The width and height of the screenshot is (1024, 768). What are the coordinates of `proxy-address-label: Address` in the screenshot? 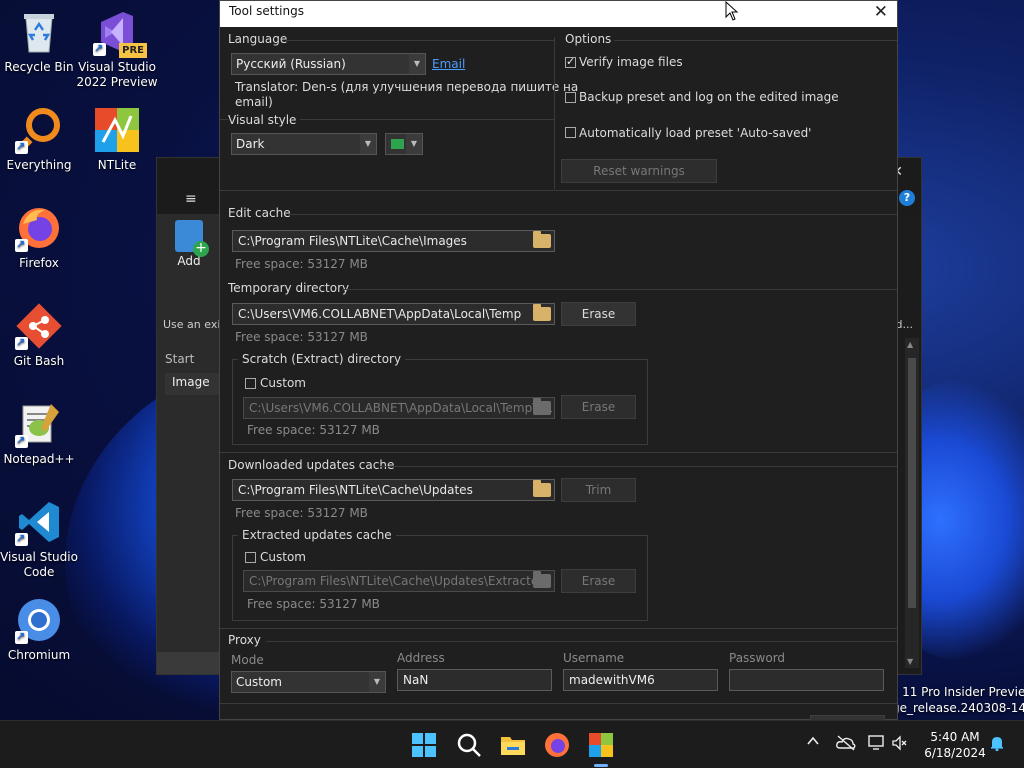 It's located at (421, 658).